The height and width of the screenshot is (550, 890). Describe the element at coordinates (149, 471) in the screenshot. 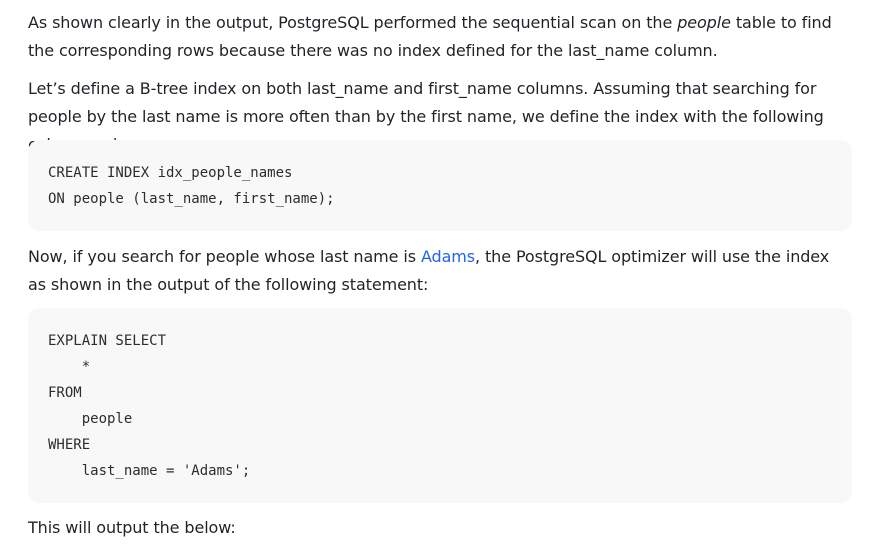

I see `code-line: last_name = 'Adams';` at that location.